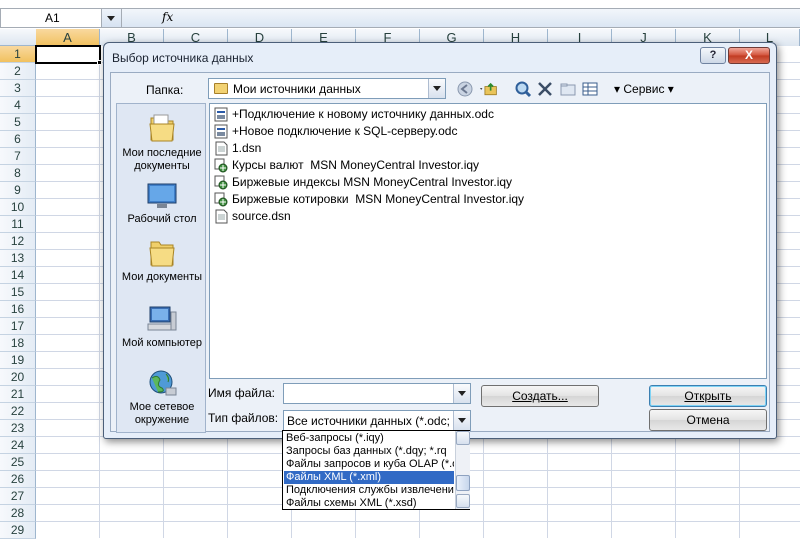  I want to click on place-my-documents: Мои документы, so click(162, 261).